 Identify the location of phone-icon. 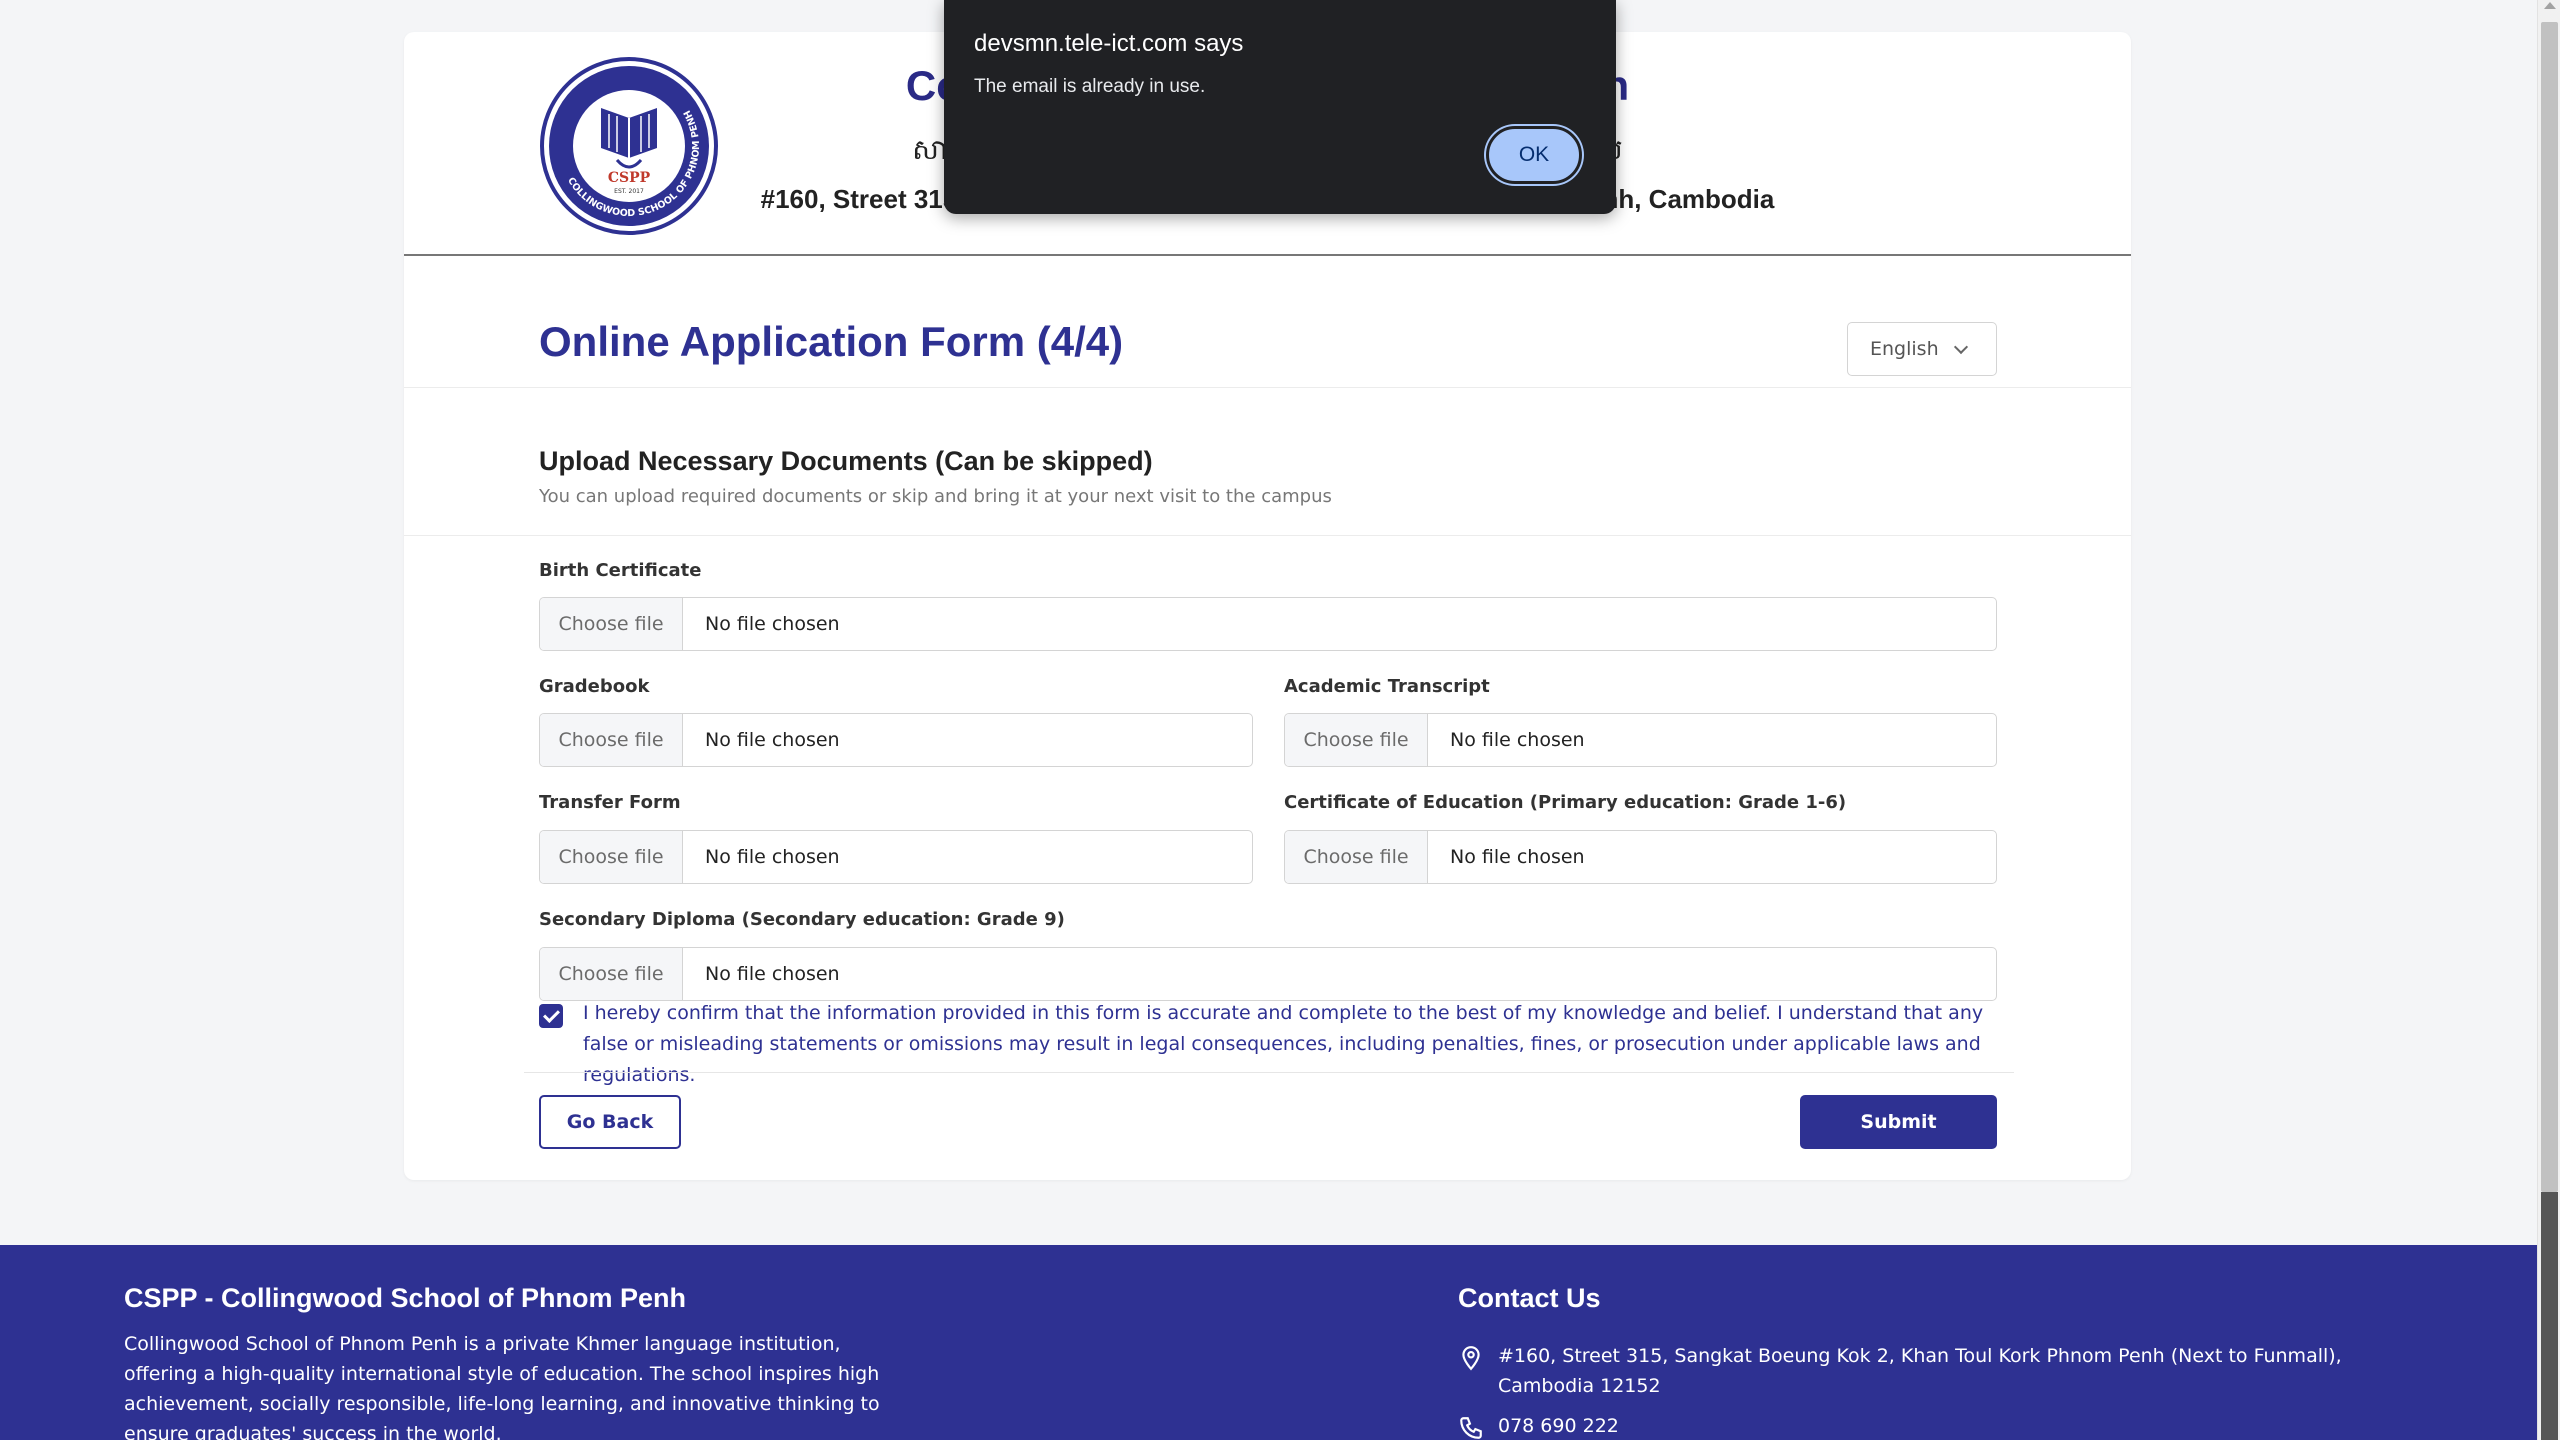
(1471, 1428).